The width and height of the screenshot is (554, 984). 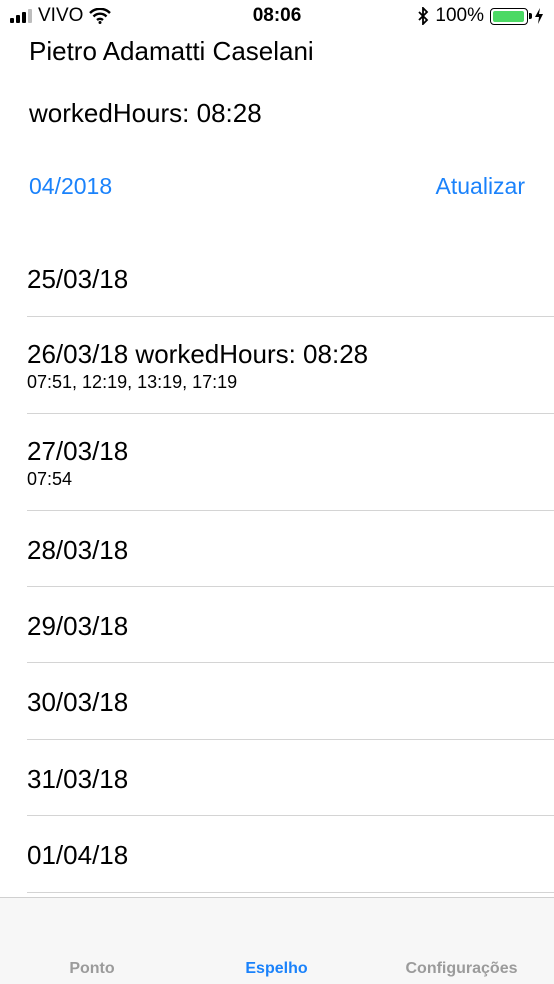 I want to click on day-row: 31/03/18, so click(x=290, y=778).